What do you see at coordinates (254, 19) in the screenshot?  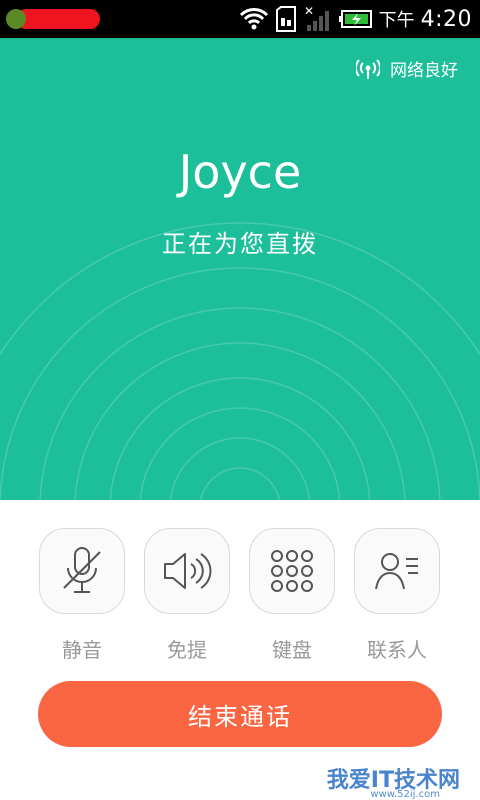 I see `wifi-icon` at bounding box center [254, 19].